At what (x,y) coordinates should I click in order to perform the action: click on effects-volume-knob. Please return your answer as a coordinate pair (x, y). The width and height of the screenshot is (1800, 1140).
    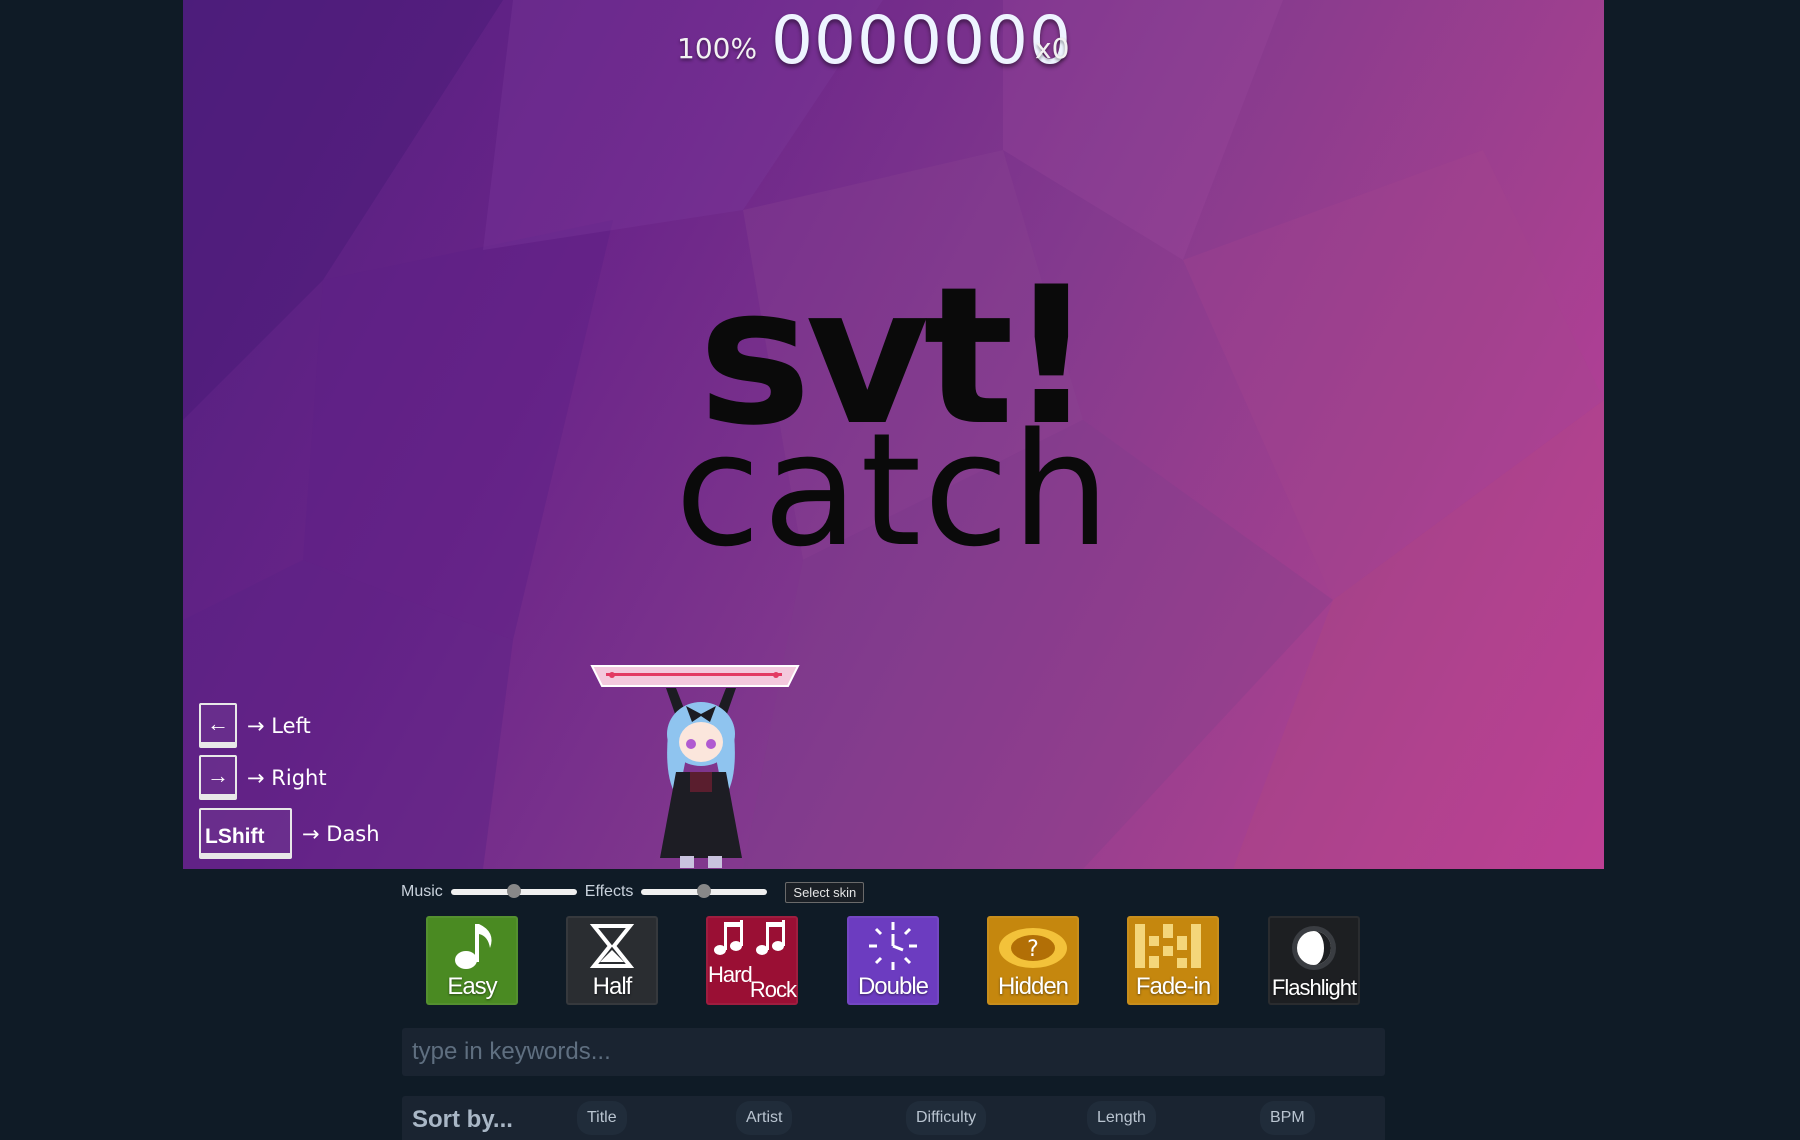
    Looking at the image, I should click on (704, 891).